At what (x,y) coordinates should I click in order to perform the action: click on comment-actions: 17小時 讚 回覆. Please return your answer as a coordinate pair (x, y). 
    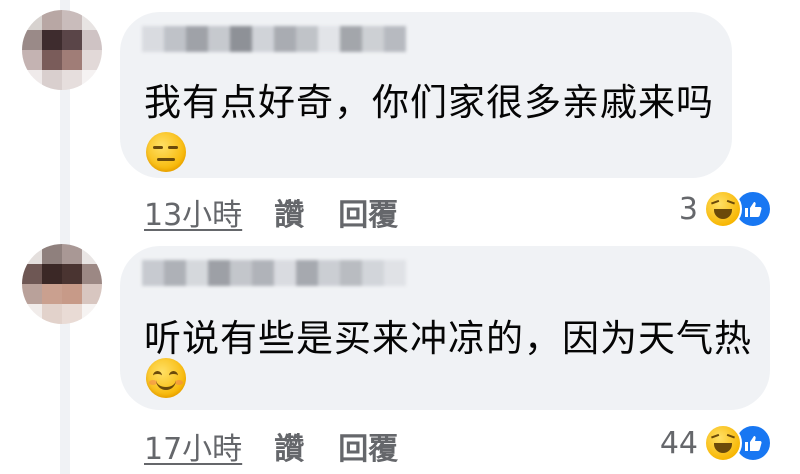
    Looking at the image, I should click on (271, 446).